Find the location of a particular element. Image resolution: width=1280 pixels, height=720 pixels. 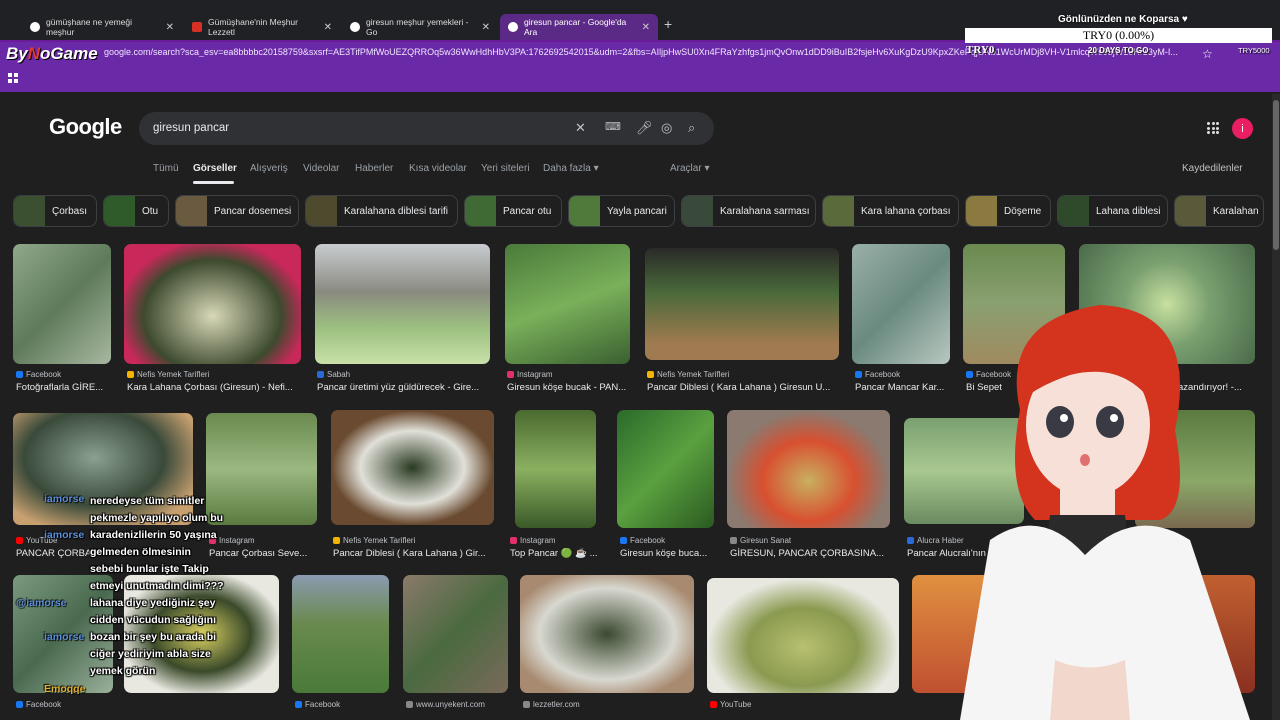

nav-videos: Videolar is located at coordinates (321, 168).